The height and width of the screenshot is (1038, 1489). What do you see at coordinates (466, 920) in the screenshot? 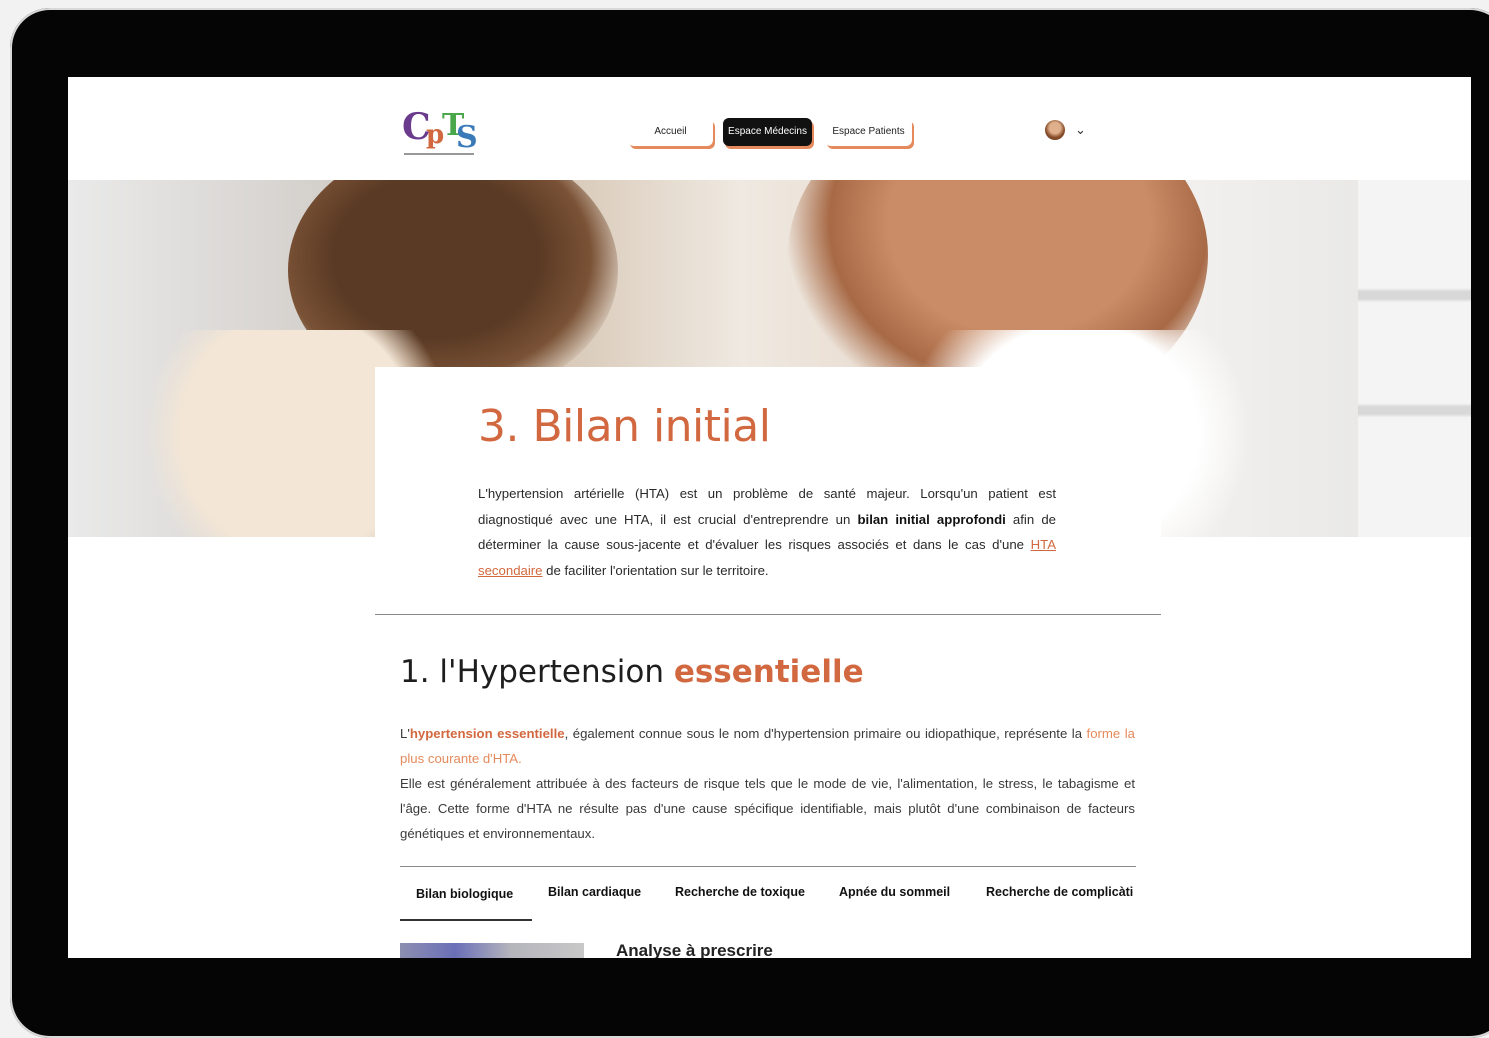
I see `active-tab-underline` at bounding box center [466, 920].